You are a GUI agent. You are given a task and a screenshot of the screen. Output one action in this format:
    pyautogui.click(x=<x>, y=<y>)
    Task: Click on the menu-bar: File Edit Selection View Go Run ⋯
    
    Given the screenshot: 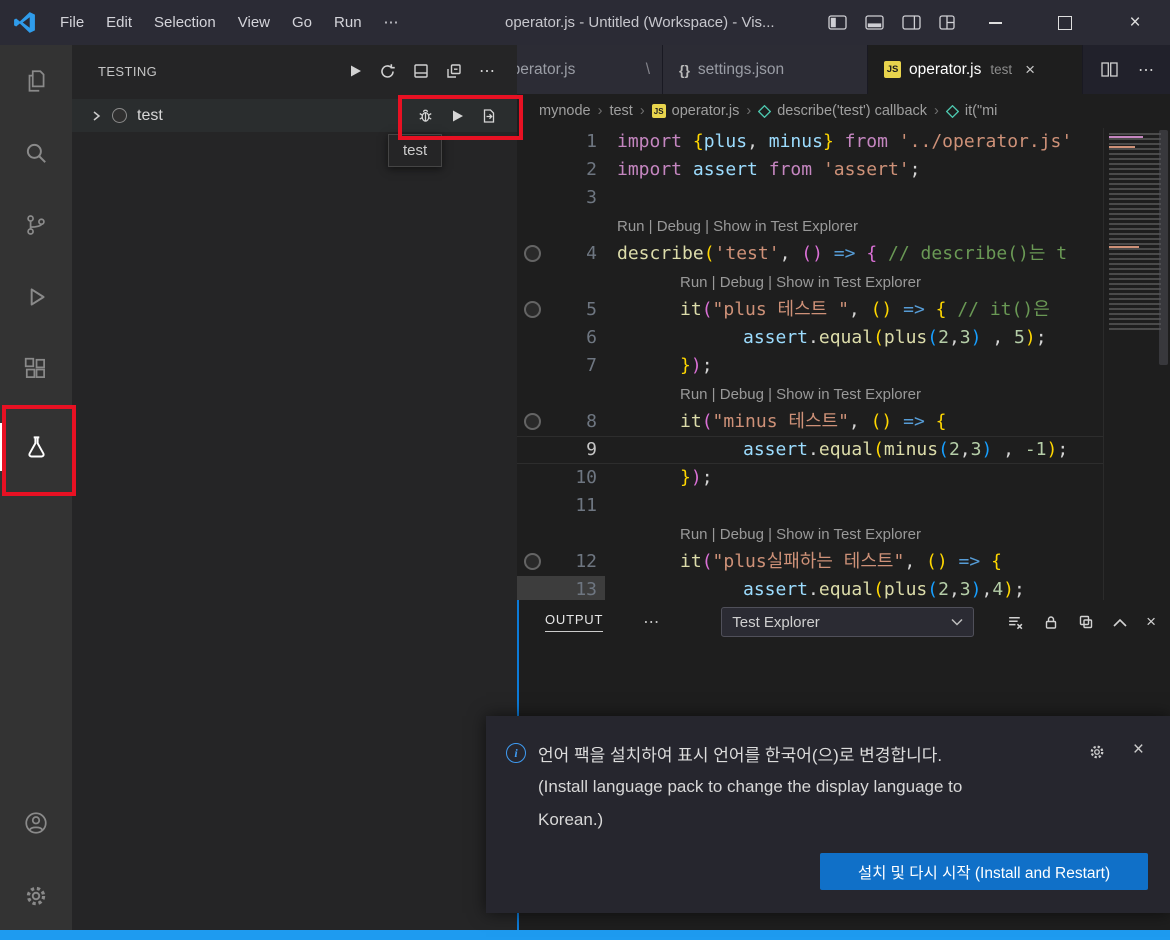 What is the action you would take?
    pyautogui.click(x=229, y=22)
    